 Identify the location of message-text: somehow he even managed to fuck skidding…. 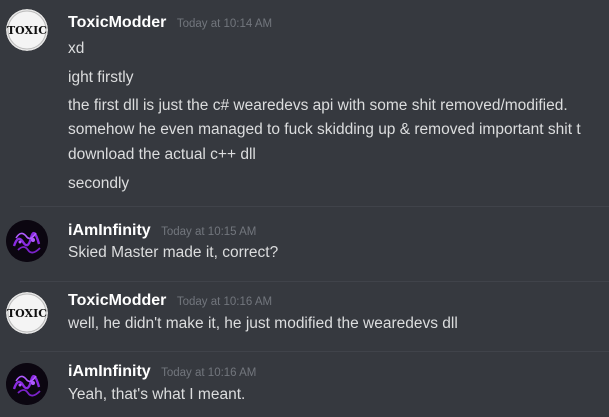
(324, 129).